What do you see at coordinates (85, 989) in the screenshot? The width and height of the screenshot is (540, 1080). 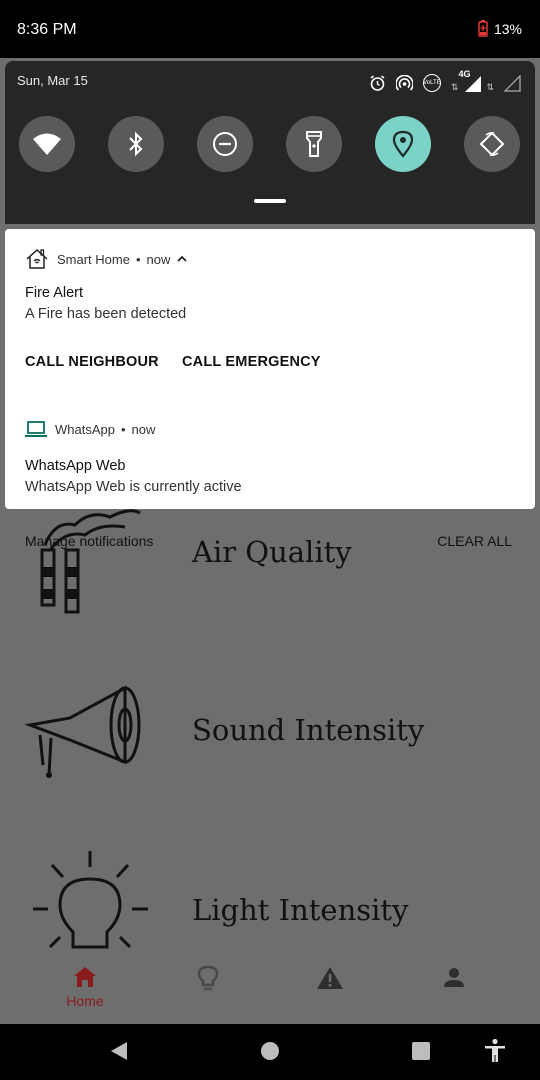 I see `nav-home: Home` at bounding box center [85, 989].